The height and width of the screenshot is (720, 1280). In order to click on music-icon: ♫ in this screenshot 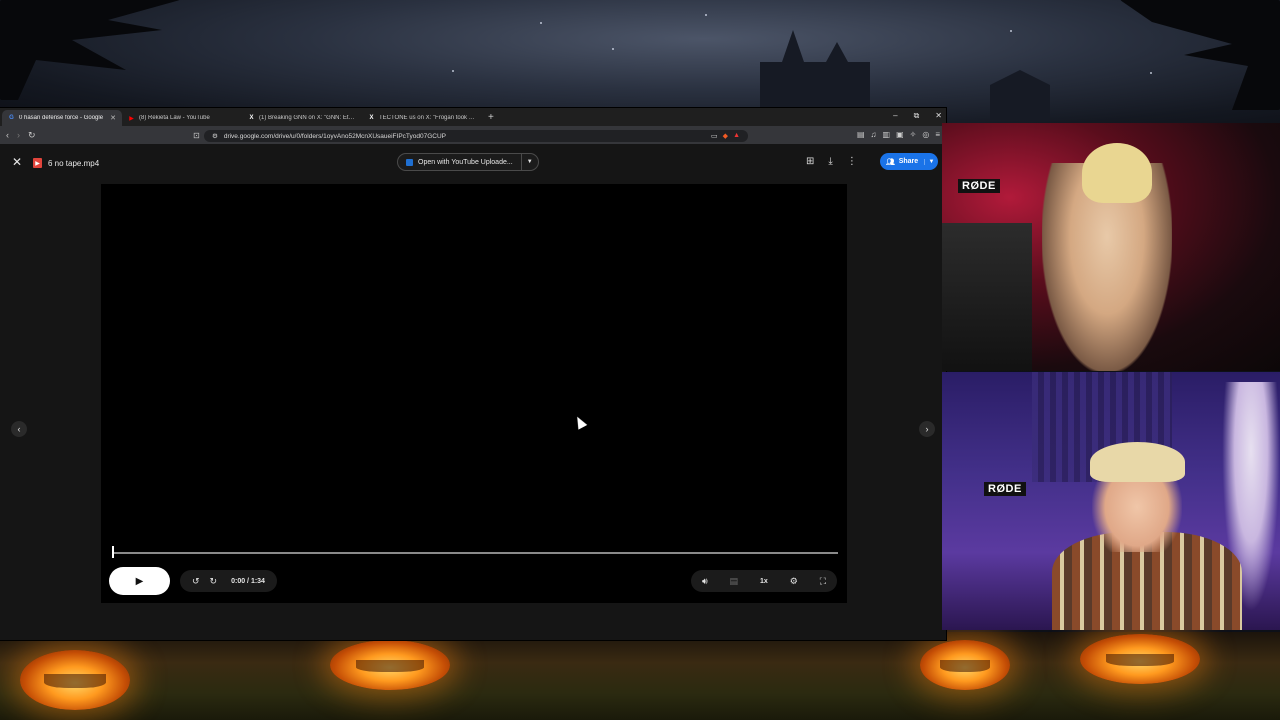, I will do `click(874, 134)`.